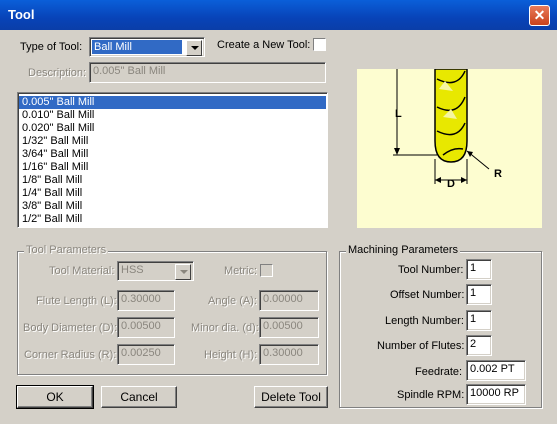 The height and width of the screenshot is (424, 557). I want to click on tool-material-dropdown-button, so click(183, 272).